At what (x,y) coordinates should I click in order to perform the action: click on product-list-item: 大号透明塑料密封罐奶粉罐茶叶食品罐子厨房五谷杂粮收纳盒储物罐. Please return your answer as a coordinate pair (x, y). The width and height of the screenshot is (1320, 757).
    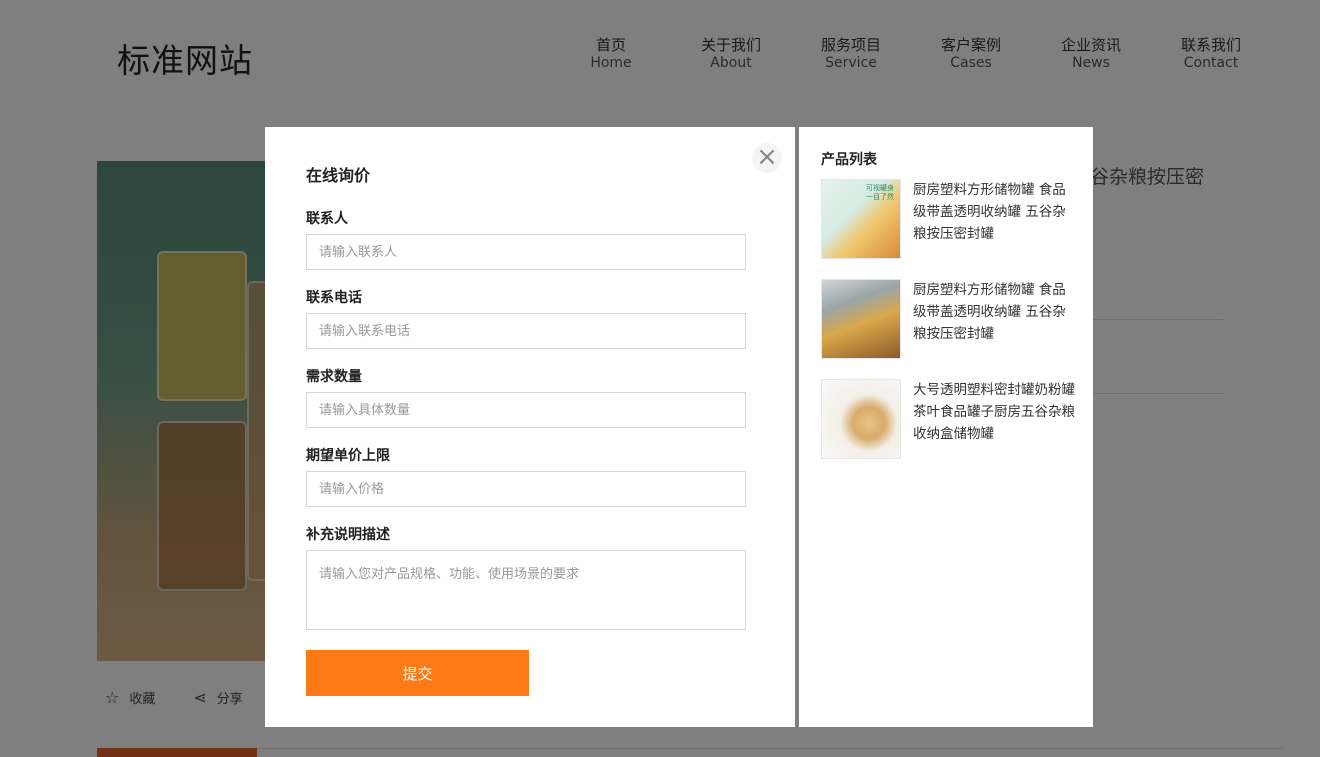
    Looking at the image, I should click on (949, 419).